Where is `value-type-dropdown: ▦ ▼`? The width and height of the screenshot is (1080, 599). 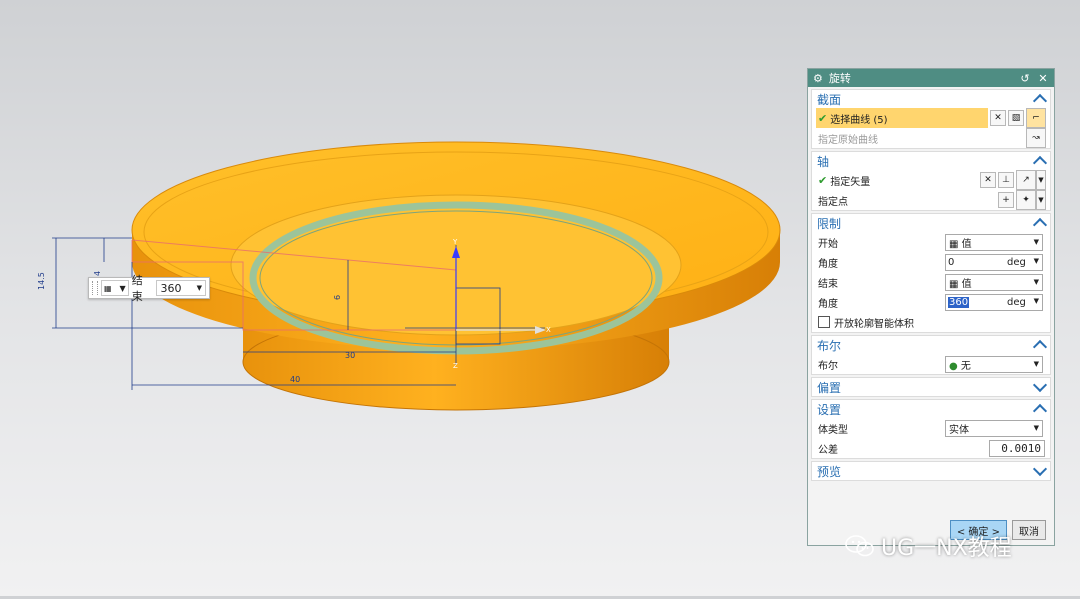 value-type-dropdown: ▦ ▼ is located at coordinates (114, 288).